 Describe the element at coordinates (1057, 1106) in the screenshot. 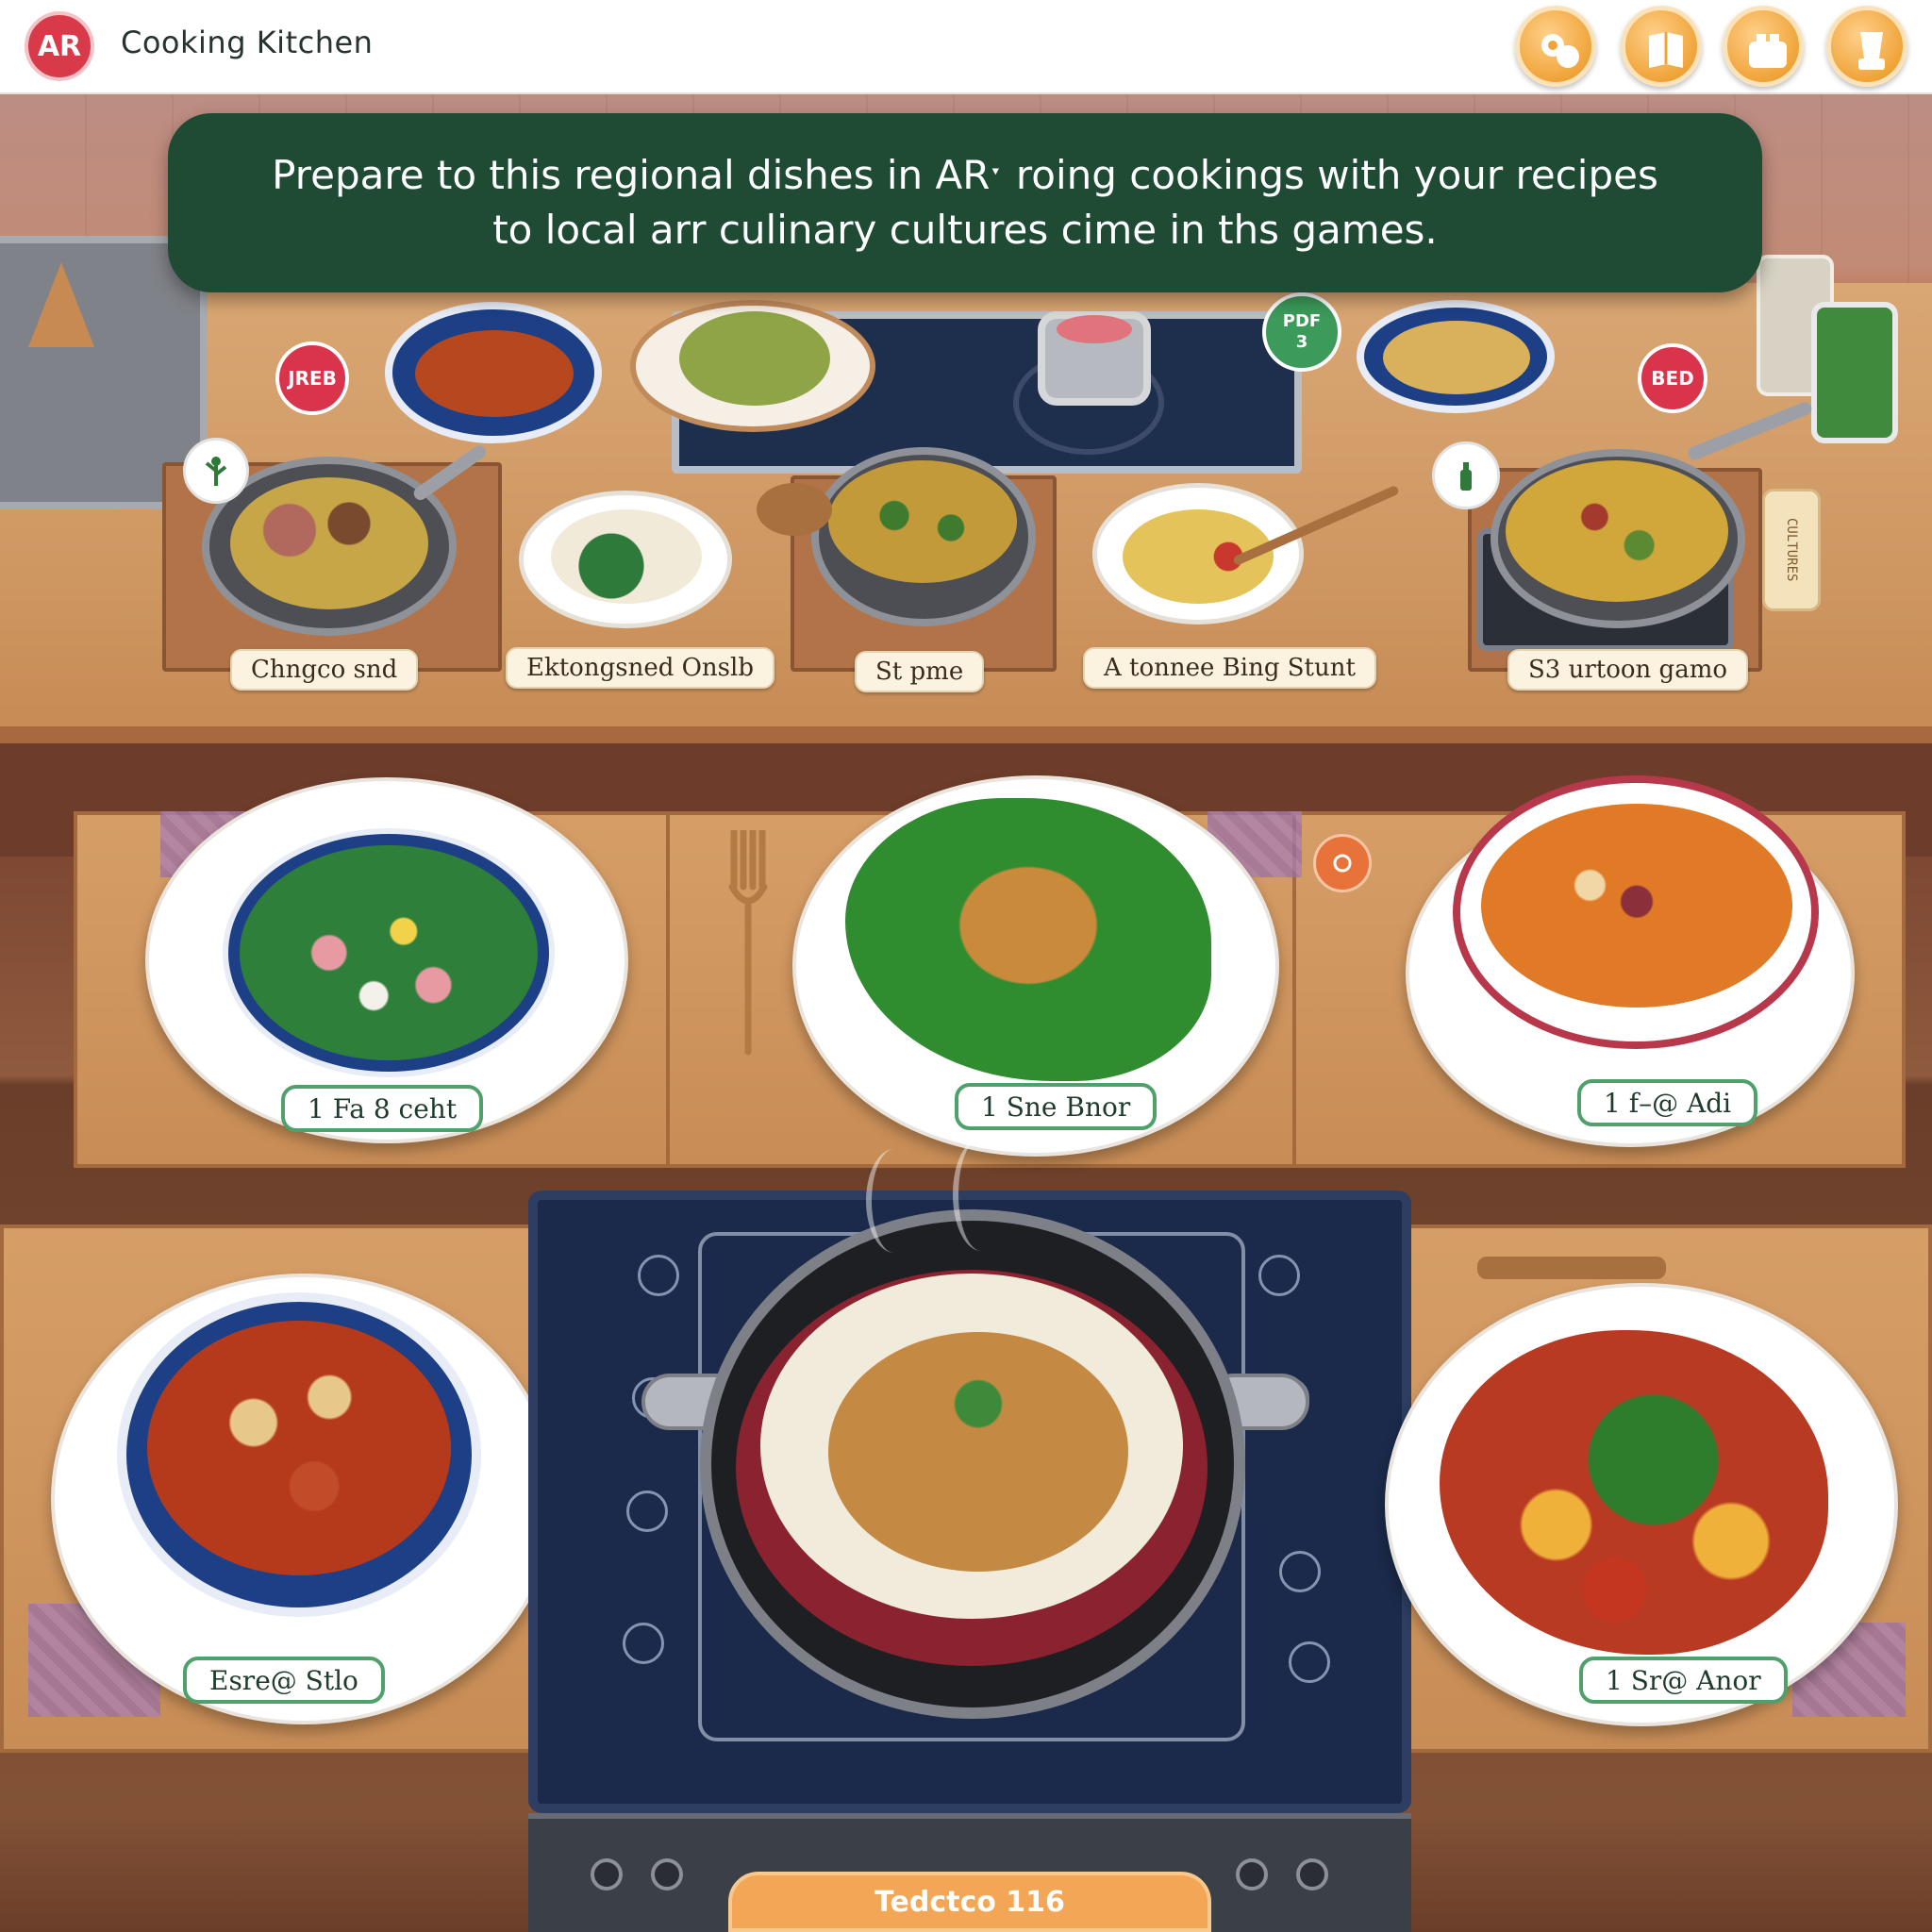

I see `served-dish-label-2: 1 Sne Bnor` at that location.